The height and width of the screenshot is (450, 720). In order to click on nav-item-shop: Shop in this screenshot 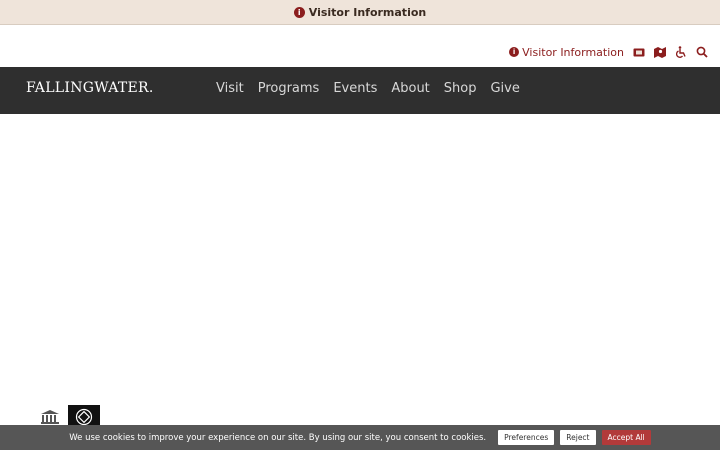, I will do `click(460, 88)`.